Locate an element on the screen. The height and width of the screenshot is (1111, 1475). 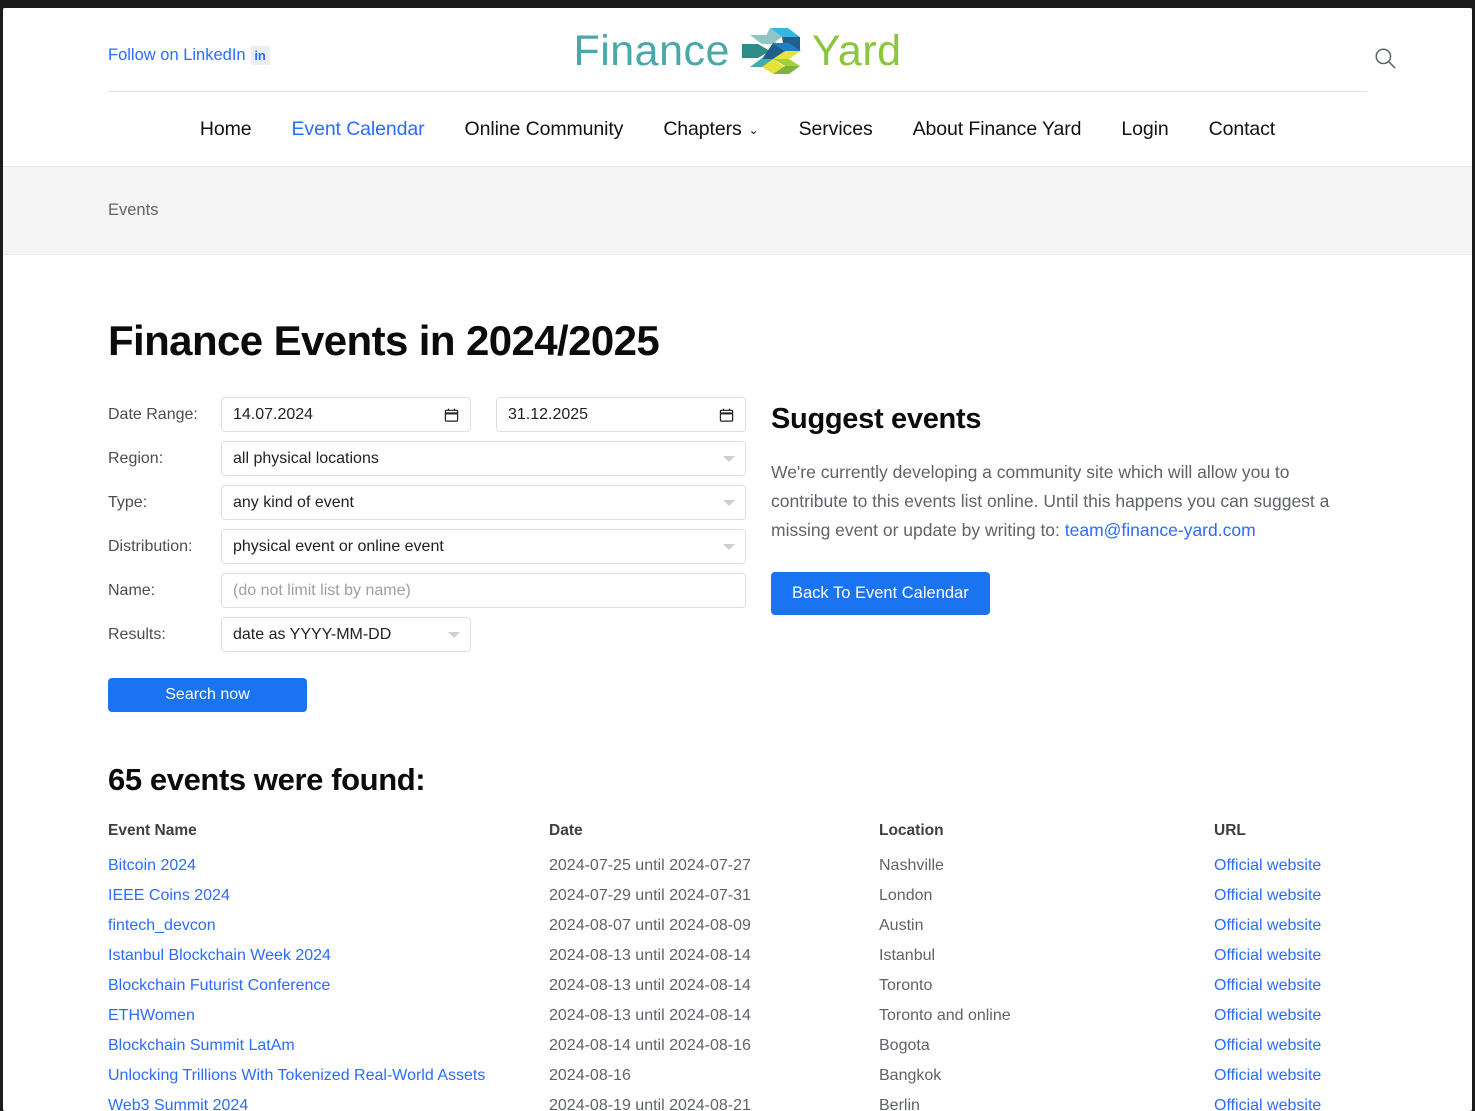
nav-item-online-community: Online Community is located at coordinates (544, 129).